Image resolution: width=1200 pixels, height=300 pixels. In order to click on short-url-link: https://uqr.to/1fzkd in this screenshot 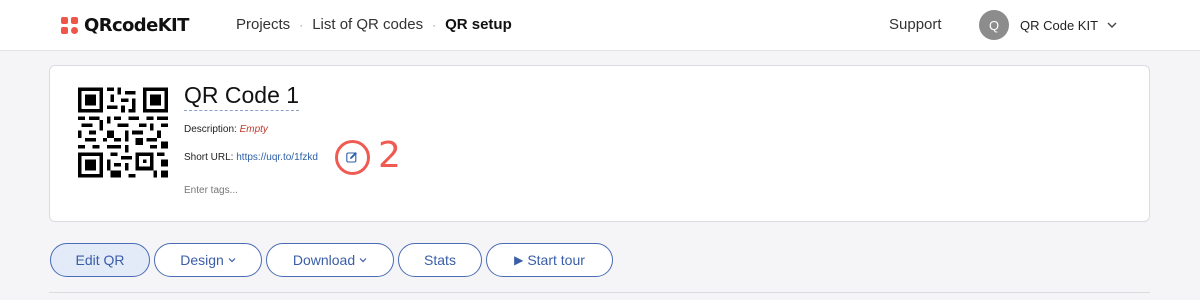, I will do `click(277, 157)`.